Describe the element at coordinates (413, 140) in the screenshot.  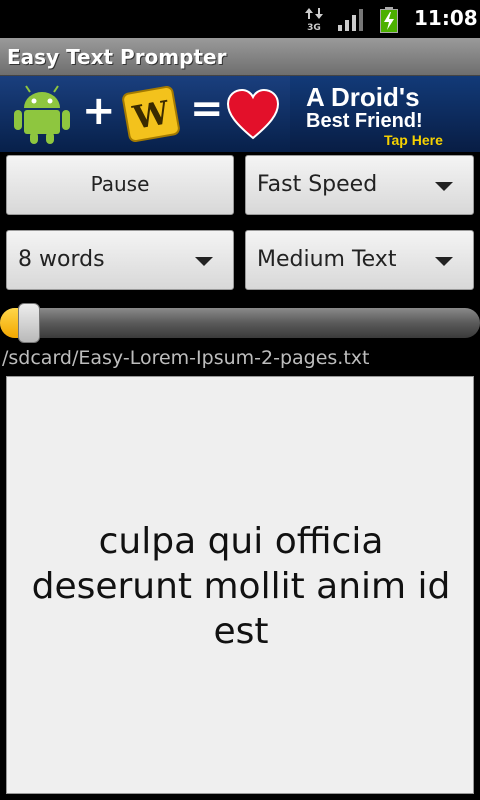
I see `ad-cta: Tap Here` at that location.